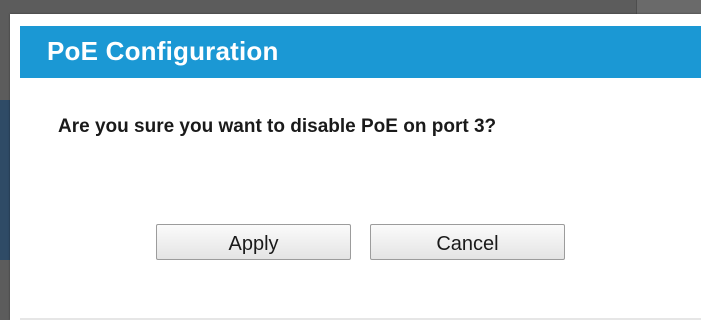 The image size is (701, 320). What do you see at coordinates (163, 51) in the screenshot?
I see `dialog-title: PoE Configuration` at bounding box center [163, 51].